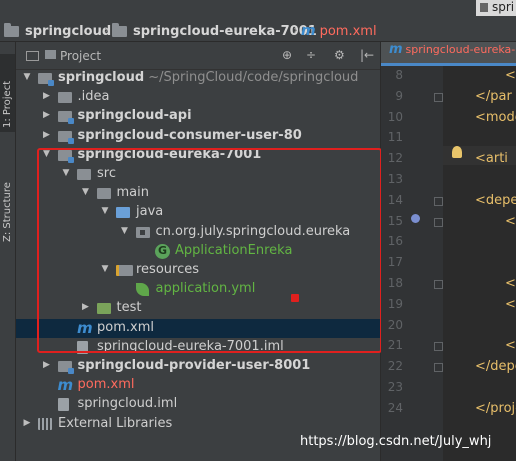 Image resolution: width=516 pixels, height=461 pixels. What do you see at coordinates (7, 93) in the screenshot?
I see `tab-project: 1: Project` at bounding box center [7, 93].